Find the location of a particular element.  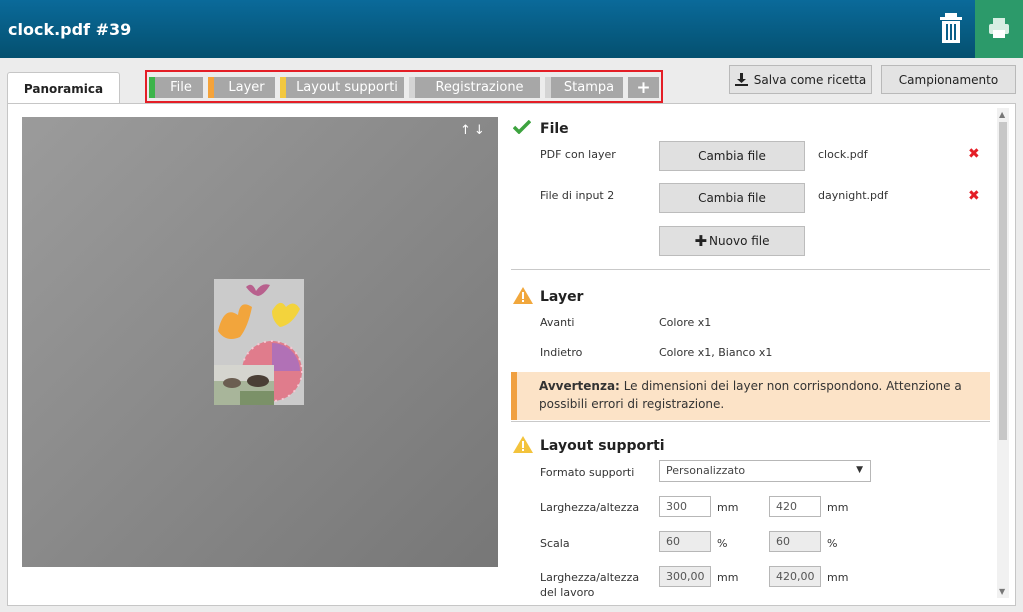

layer-front-label: Avanti is located at coordinates (557, 322).